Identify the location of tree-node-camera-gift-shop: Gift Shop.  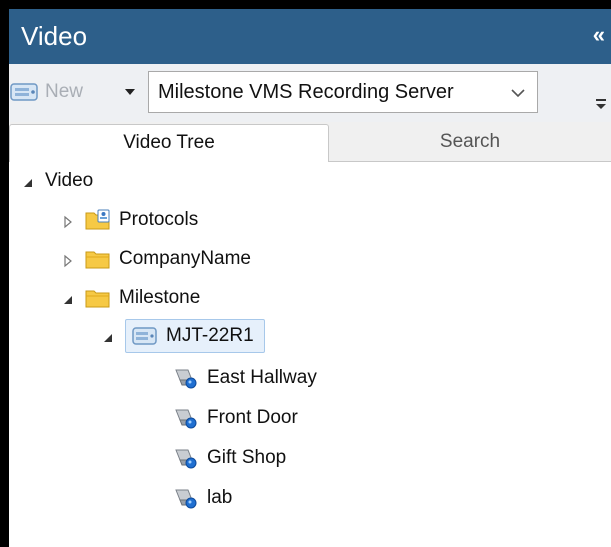
(229, 458).